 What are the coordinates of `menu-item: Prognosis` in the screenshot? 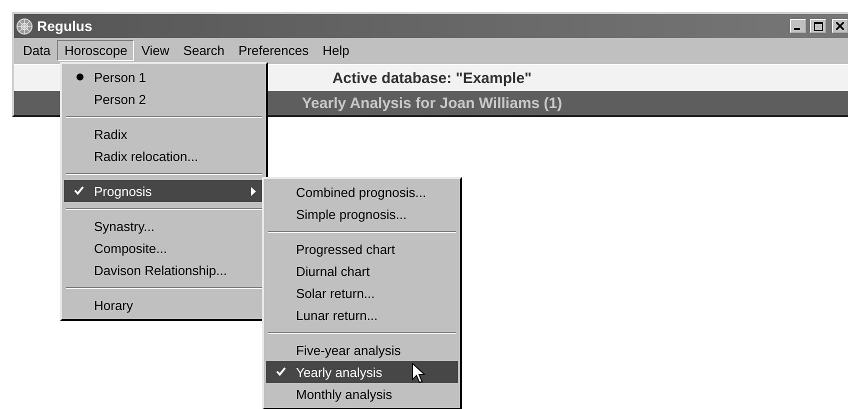 It's located at (164, 191).